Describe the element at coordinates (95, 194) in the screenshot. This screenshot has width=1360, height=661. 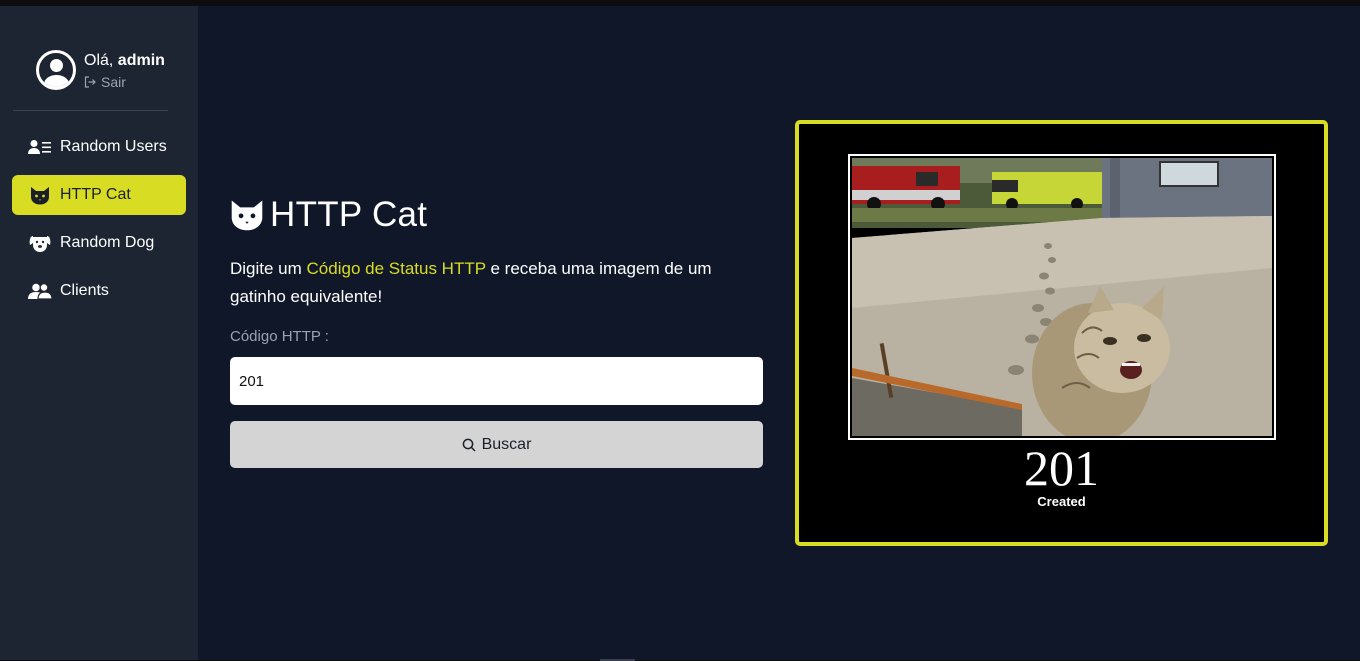
I see `sidebar-item-label: HTTP Cat` at that location.